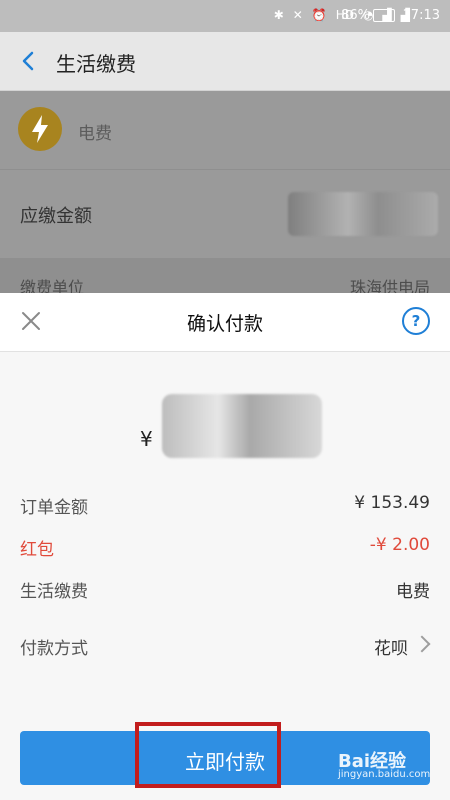 Image resolution: width=450 pixels, height=800 pixels. I want to click on amount-due-obscured, so click(363, 214).